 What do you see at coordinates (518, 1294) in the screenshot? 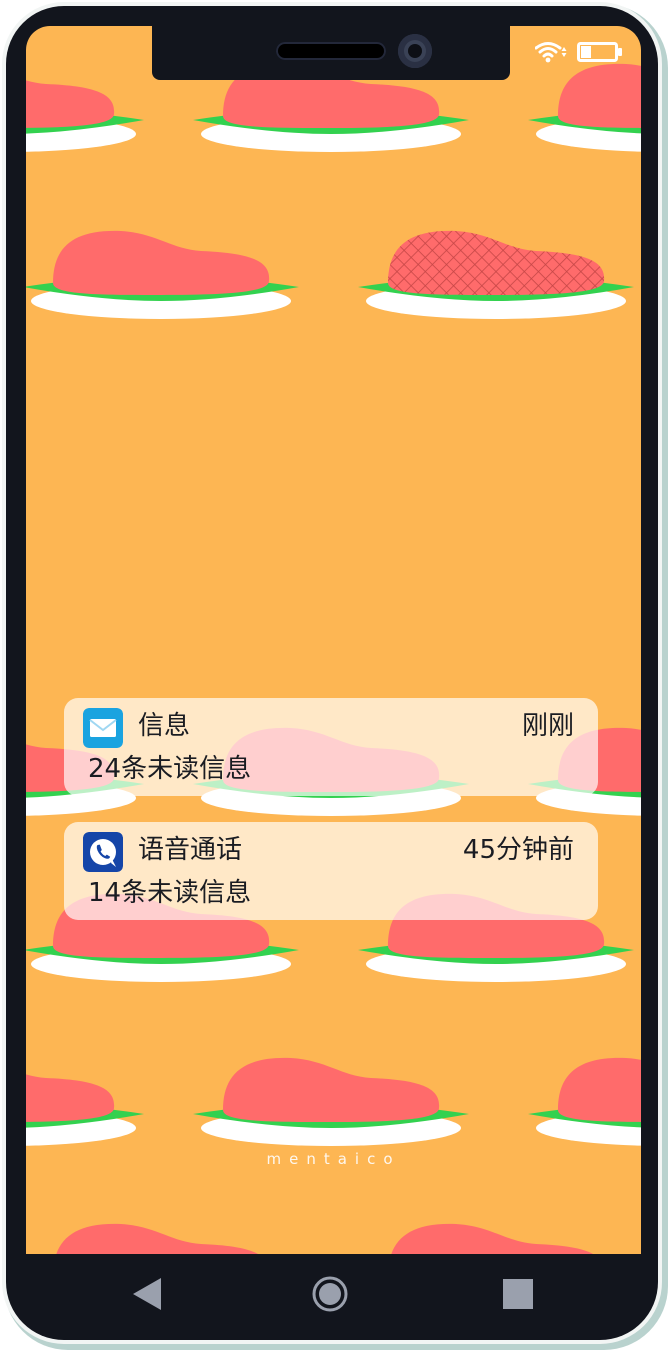
I see `recents-square-icon` at bounding box center [518, 1294].